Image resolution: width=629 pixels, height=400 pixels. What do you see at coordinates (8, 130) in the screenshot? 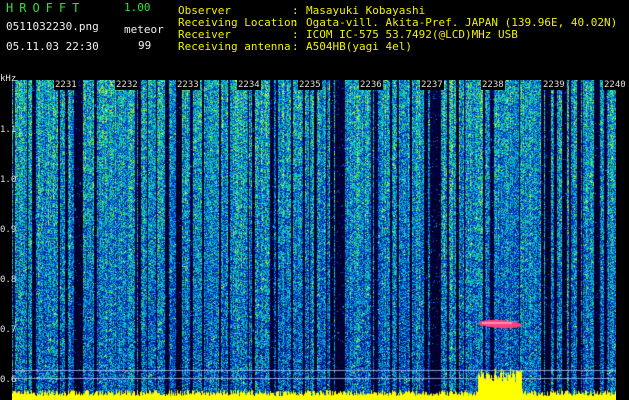
I see `freq-tick-label: 1.1` at bounding box center [8, 130].